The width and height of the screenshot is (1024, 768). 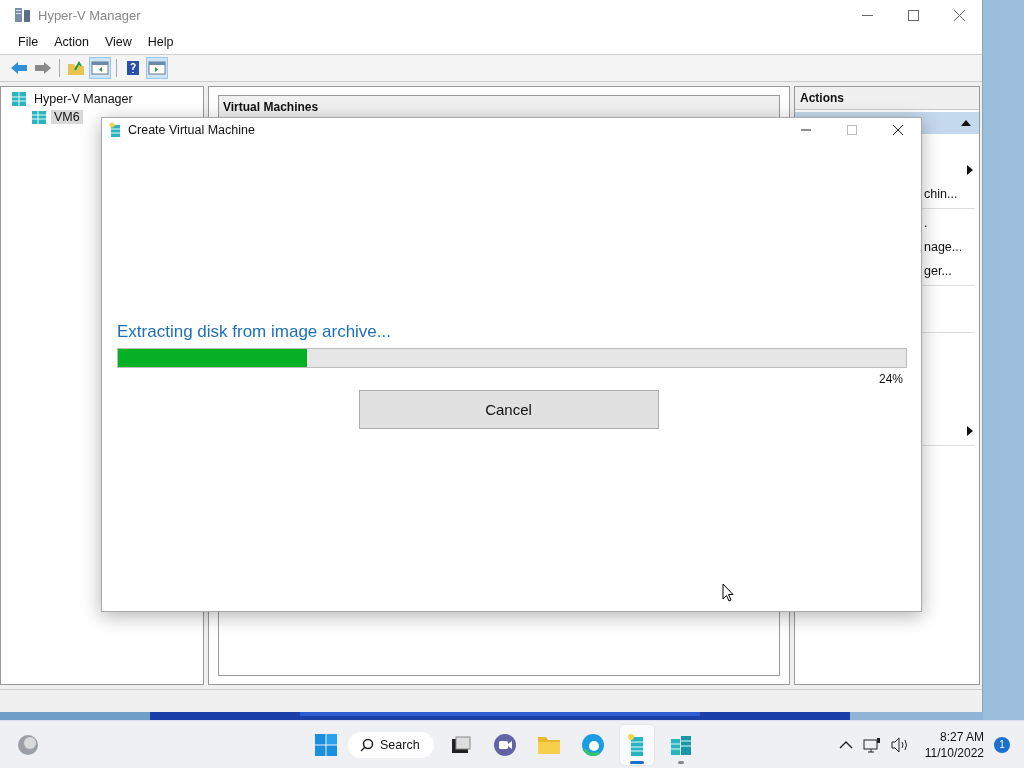 What do you see at coordinates (90, 15) in the screenshot?
I see `window-title: Hyper-V Manager` at bounding box center [90, 15].